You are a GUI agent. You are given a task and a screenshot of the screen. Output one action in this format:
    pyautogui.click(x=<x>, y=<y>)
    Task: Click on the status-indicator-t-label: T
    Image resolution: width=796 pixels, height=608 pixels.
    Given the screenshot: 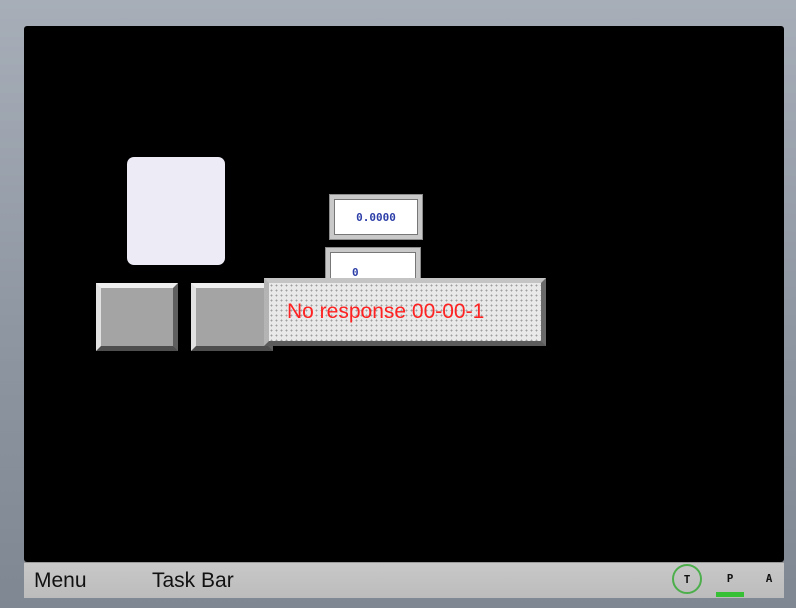 What is the action you would take?
    pyautogui.click(x=687, y=579)
    